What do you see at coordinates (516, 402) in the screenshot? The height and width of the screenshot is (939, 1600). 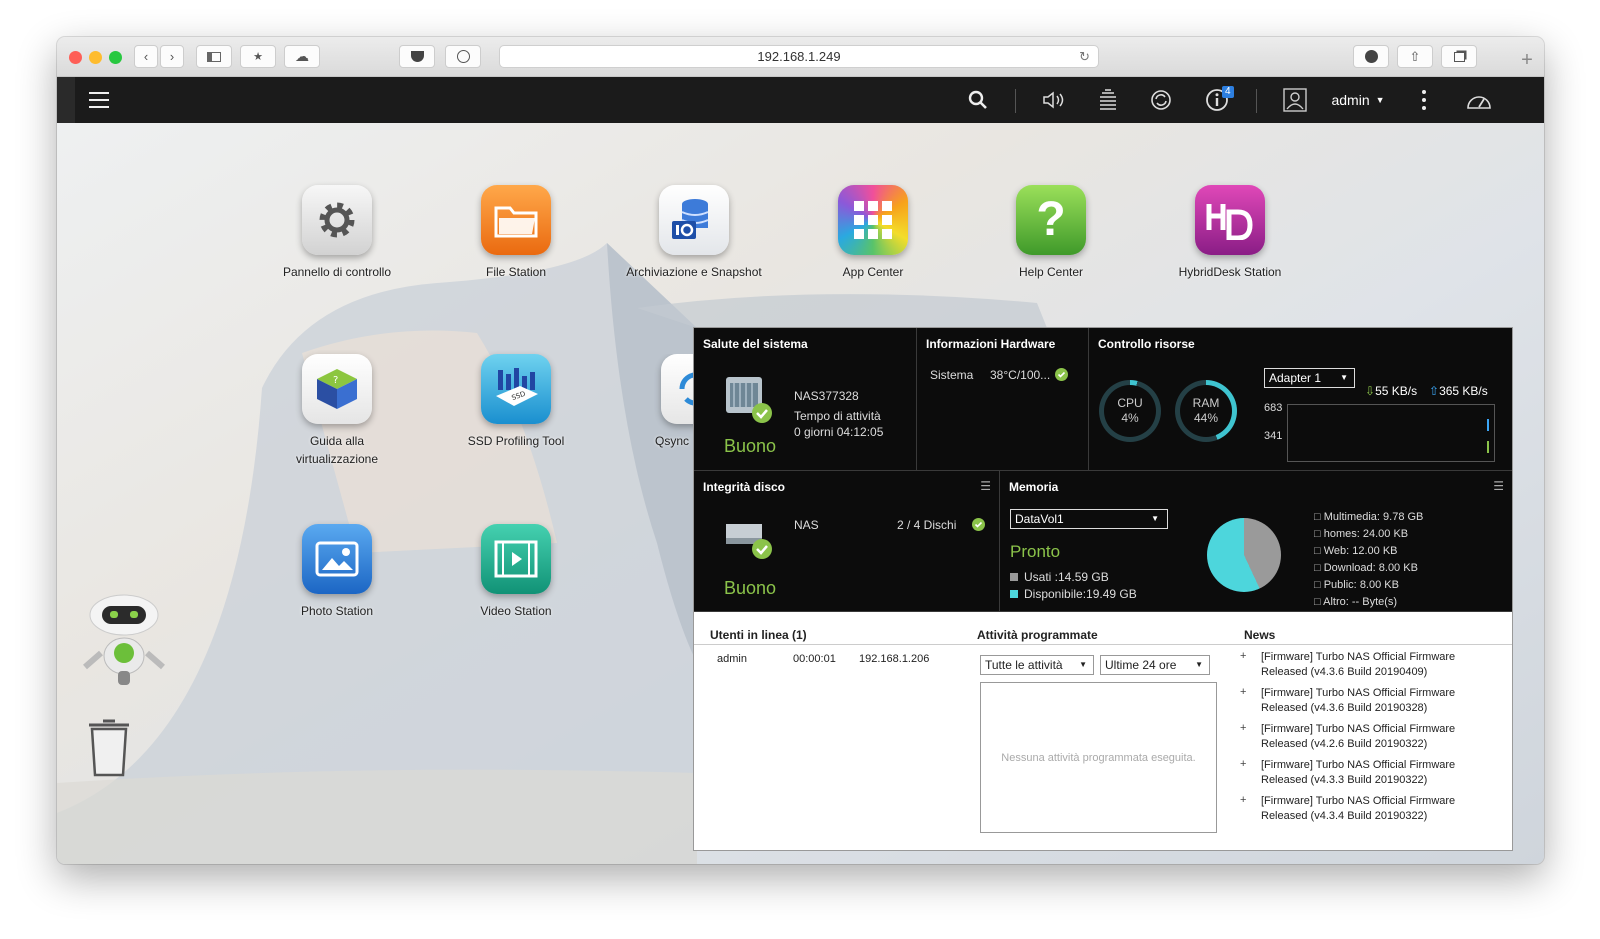 I see `app-ssd-profiling-tool: SSD SSD Profiling Tool` at bounding box center [516, 402].